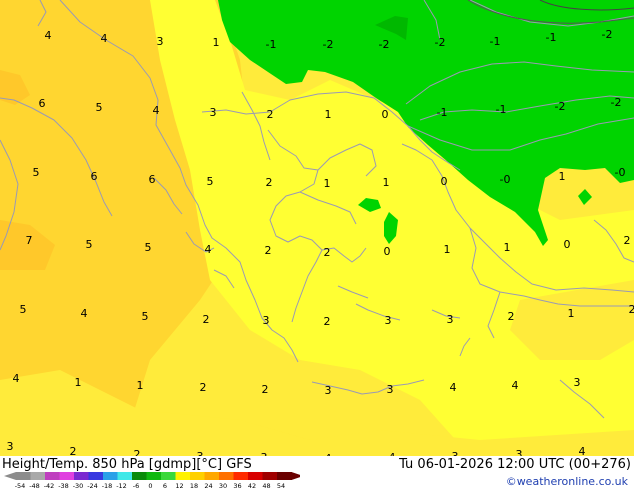  Describe the element at coordinates (10, 476) in the screenshot. I see `legend-arrow-left` at that location.